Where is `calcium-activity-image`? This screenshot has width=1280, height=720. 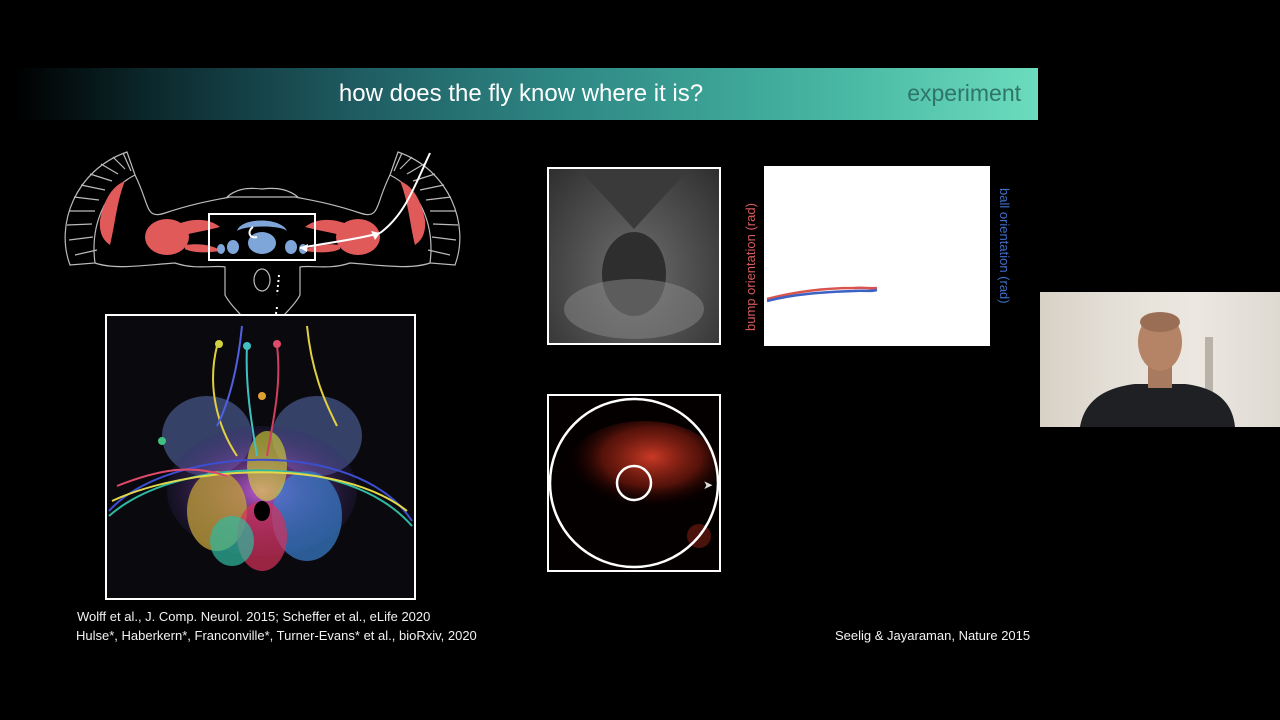
calcium-activity-image is located at coordinates (634, 483).